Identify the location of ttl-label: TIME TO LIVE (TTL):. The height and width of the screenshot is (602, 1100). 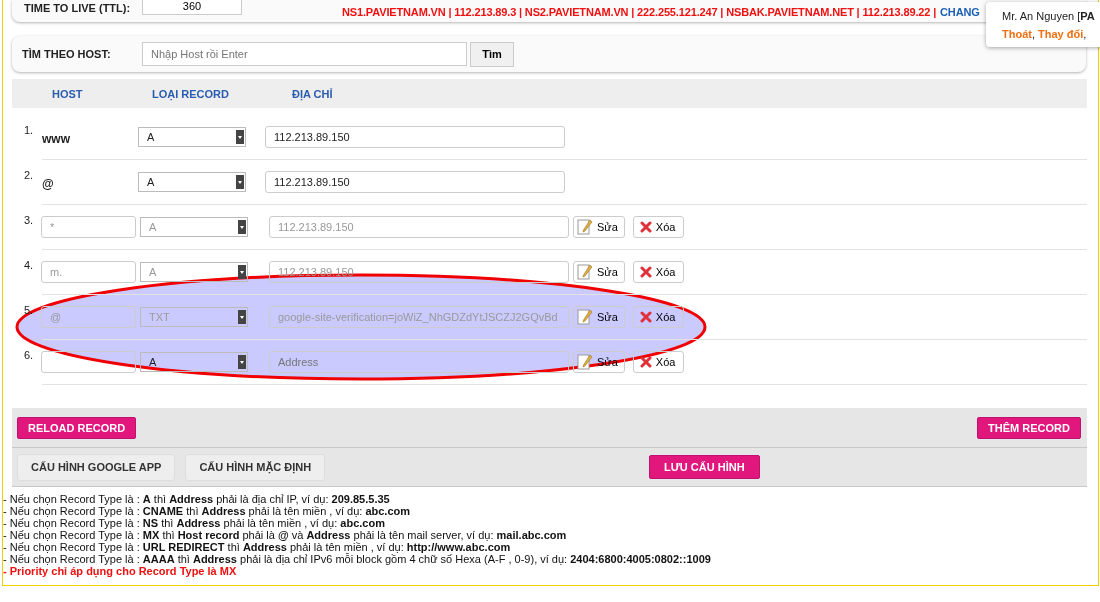
(78, 8).